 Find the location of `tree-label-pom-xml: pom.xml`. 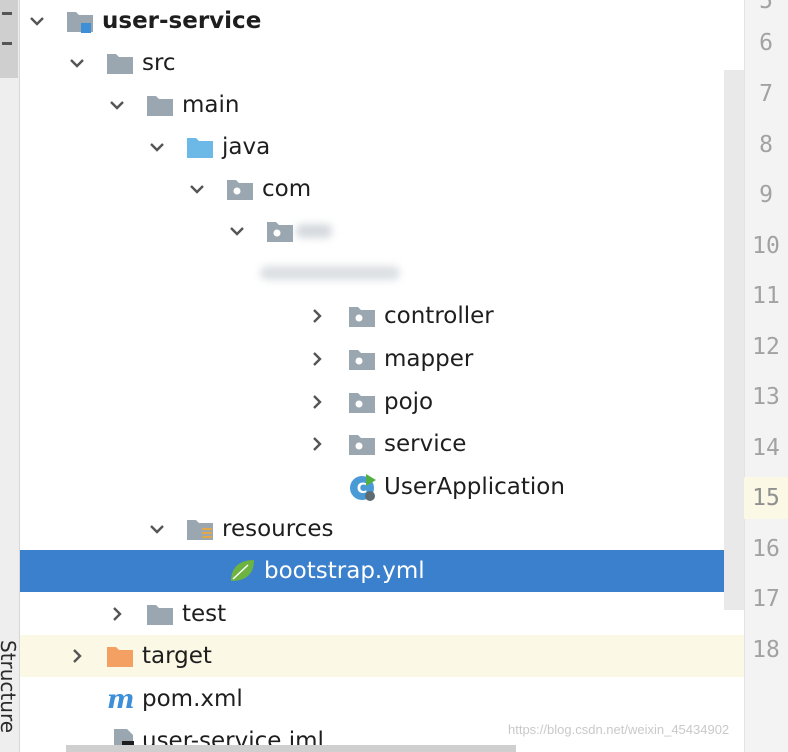

tree-label-pom-xml: pom.xml is located at coordinates (192, 699).